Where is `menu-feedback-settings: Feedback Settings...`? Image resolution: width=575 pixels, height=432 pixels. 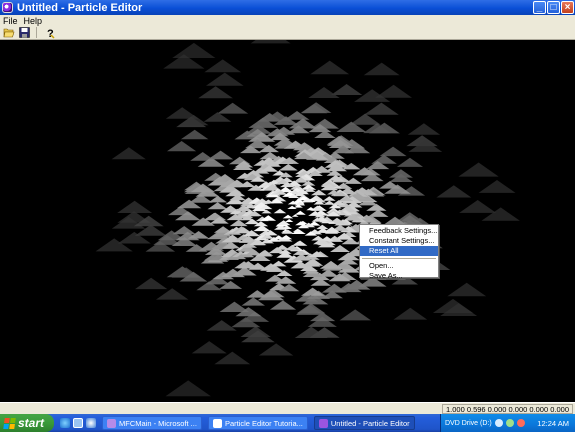
menu-feedback-settings: Feedback Settings... is located at coordinates (399, 231).